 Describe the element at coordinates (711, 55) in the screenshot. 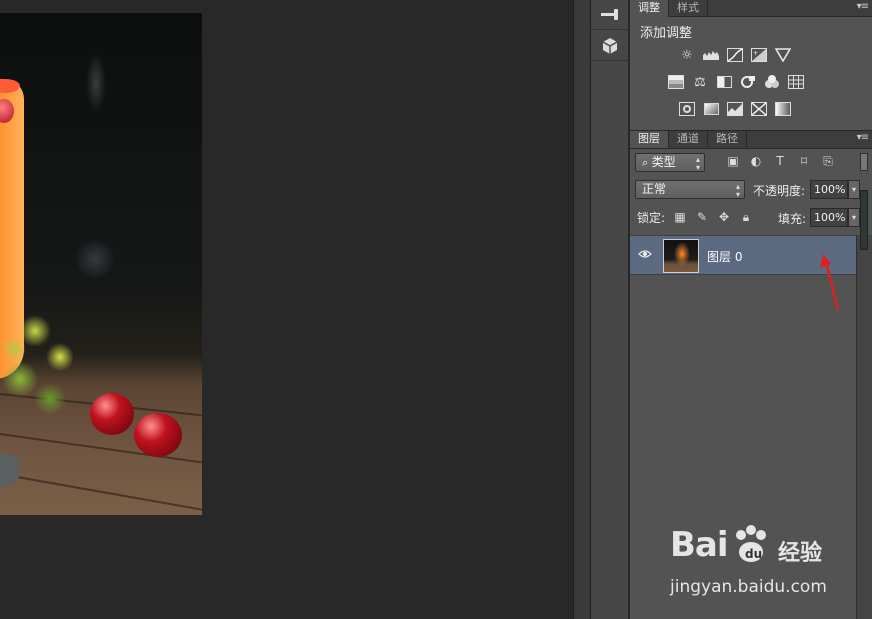

I see `levels-icon` at that location.